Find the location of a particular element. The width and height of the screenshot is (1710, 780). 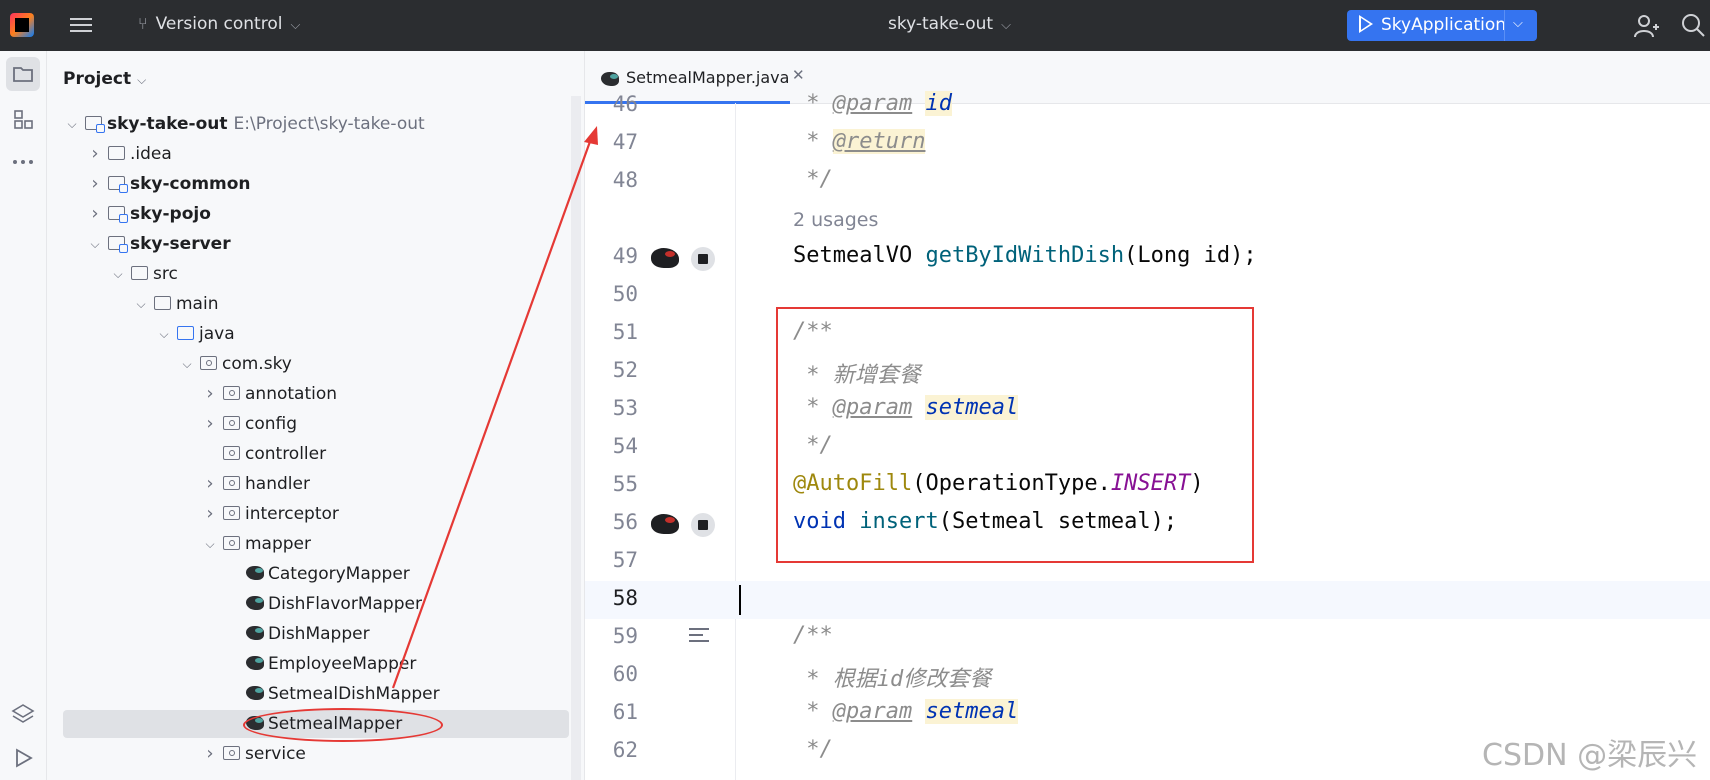

tree-node-label: .idea is located at coordinates (151, 154).